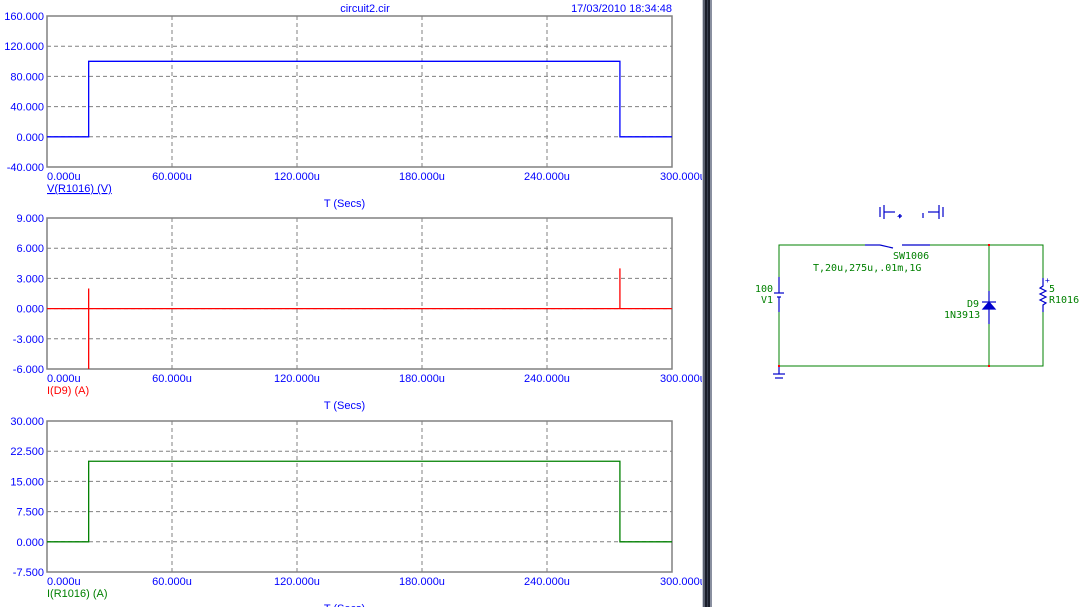  Describe the element at coordinates (767, 300) in the screenshot. I see `source-name: V1` at that location.